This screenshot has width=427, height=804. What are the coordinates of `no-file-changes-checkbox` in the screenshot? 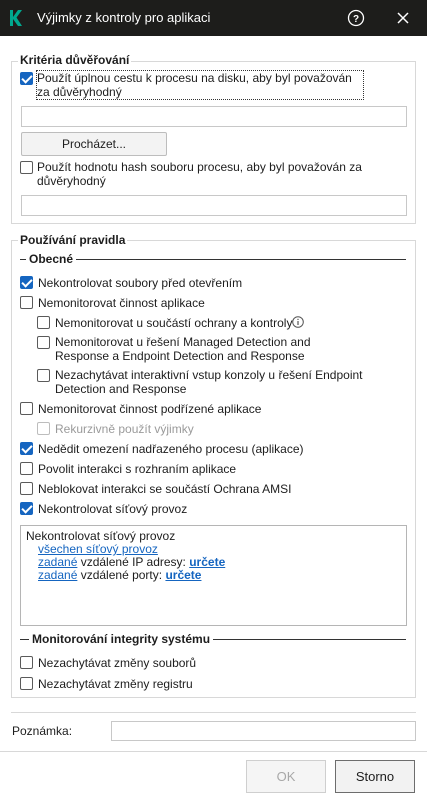 It's located at (26, 662).